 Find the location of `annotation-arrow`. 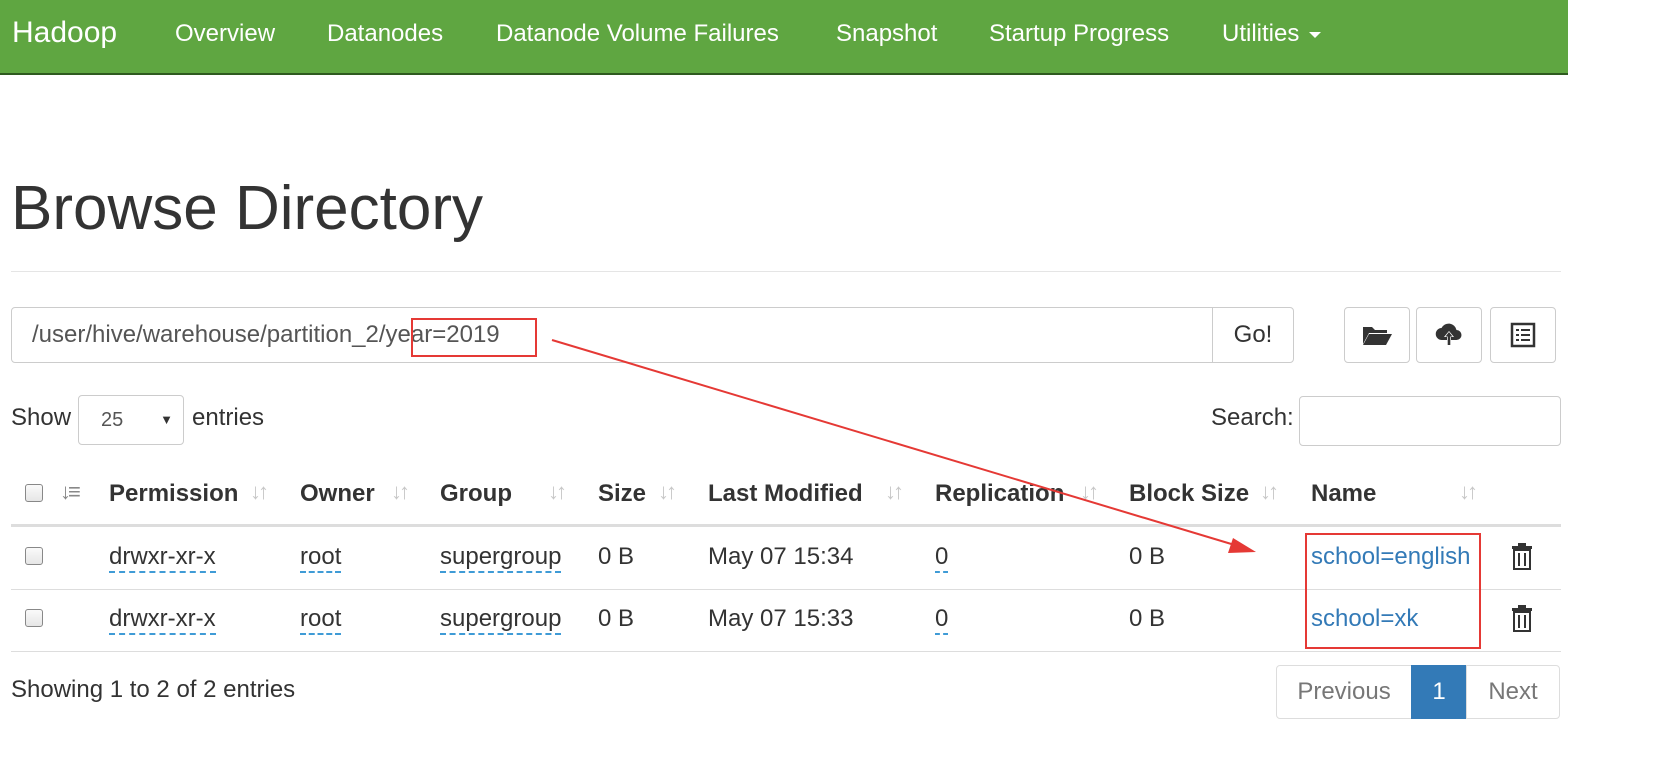

annotation-arrow is located at coordinates (903, 446).